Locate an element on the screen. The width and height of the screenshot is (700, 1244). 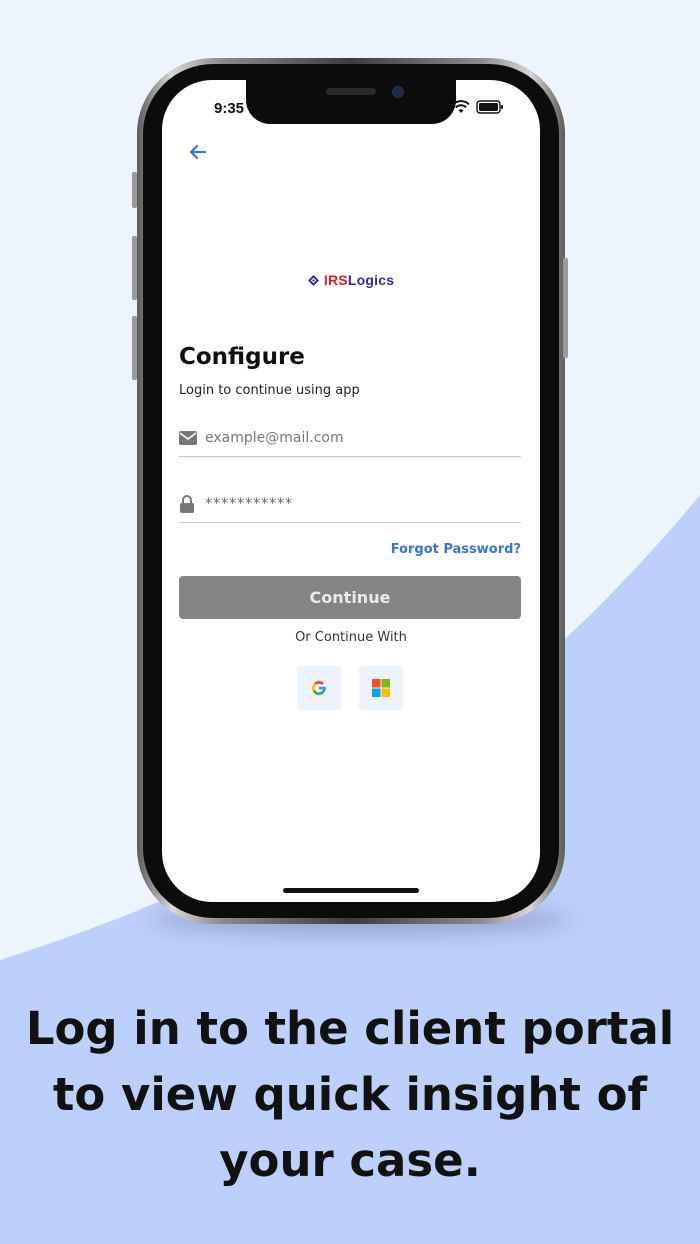
brand-logo: IRSLogics is located at coordinates (351, 279).